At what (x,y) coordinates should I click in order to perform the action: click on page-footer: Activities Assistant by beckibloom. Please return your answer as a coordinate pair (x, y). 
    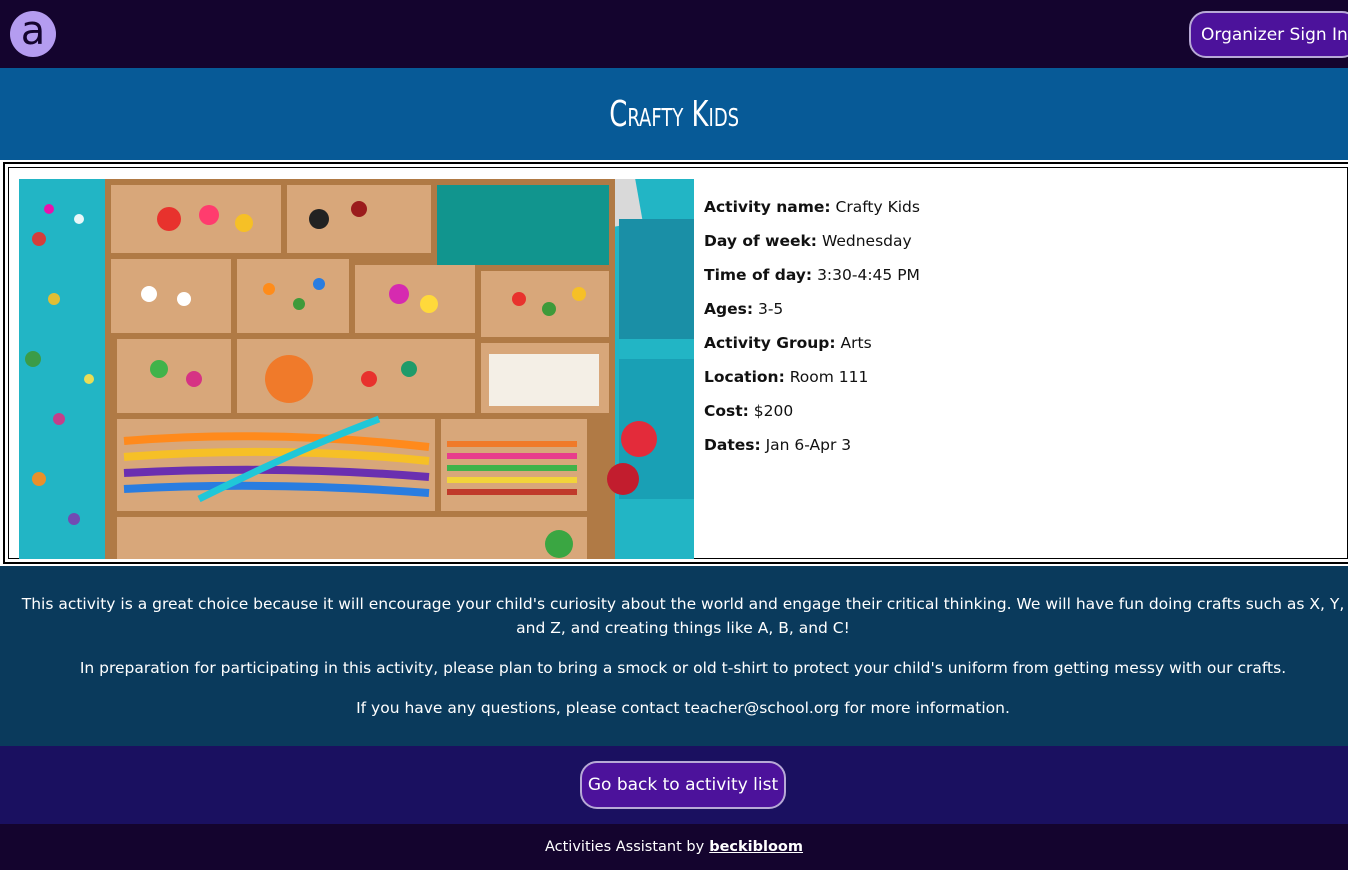
    Looking at the image, I should click on (674, 847).